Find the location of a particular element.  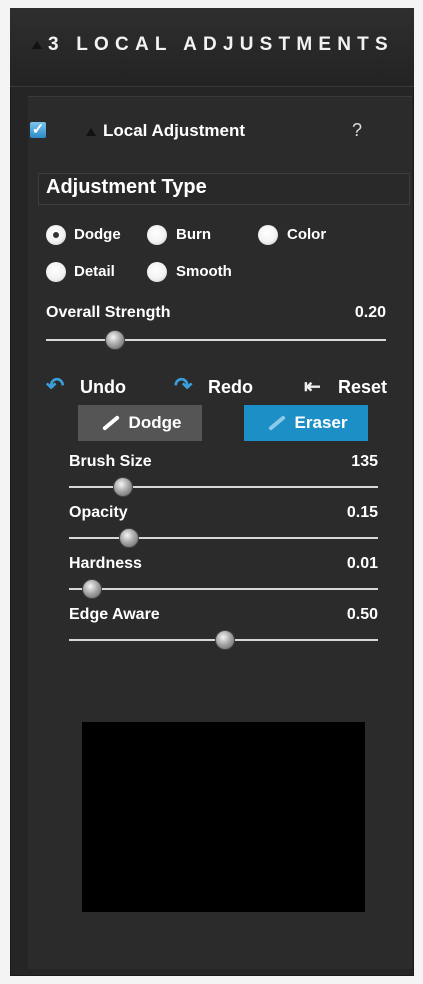

reset-button: Reset is located at coordinates (362, 387).